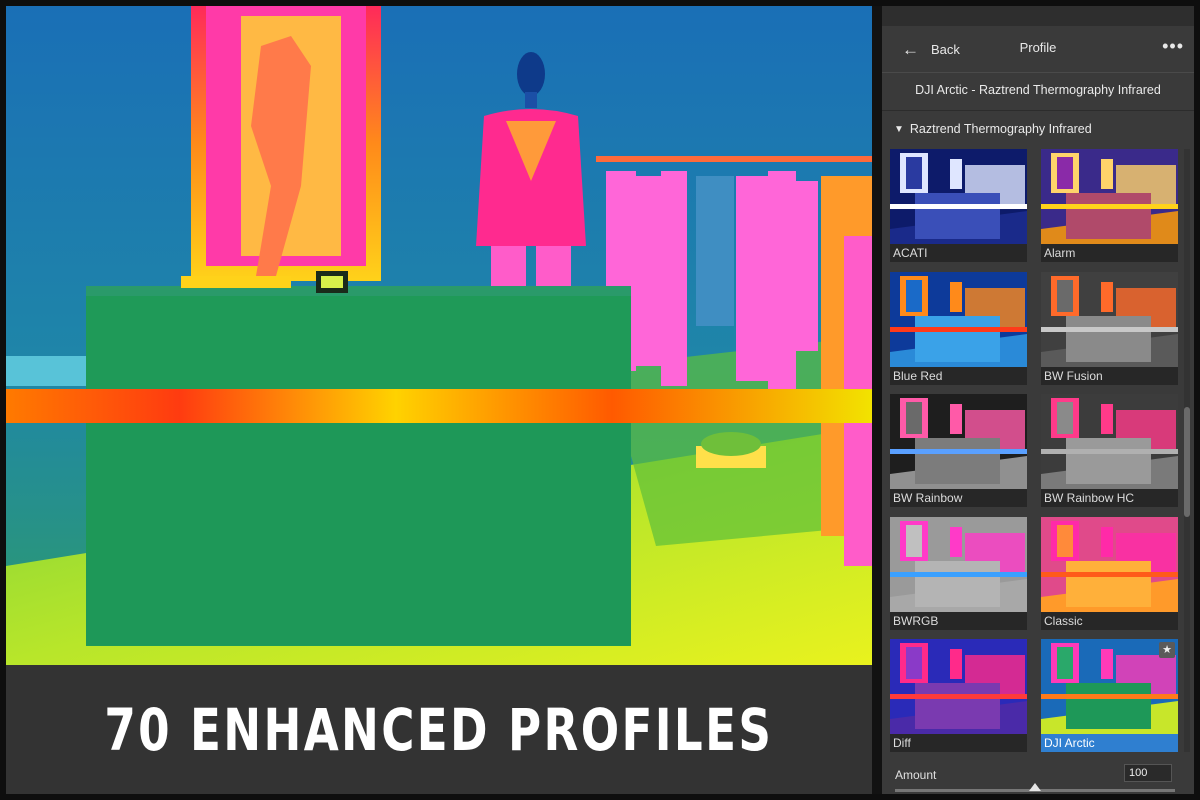  What do you see at coordinates (958, 743) in the screenshot?
I see `profile-thumbnail-label: Diff` at bounding box center [958, 743].